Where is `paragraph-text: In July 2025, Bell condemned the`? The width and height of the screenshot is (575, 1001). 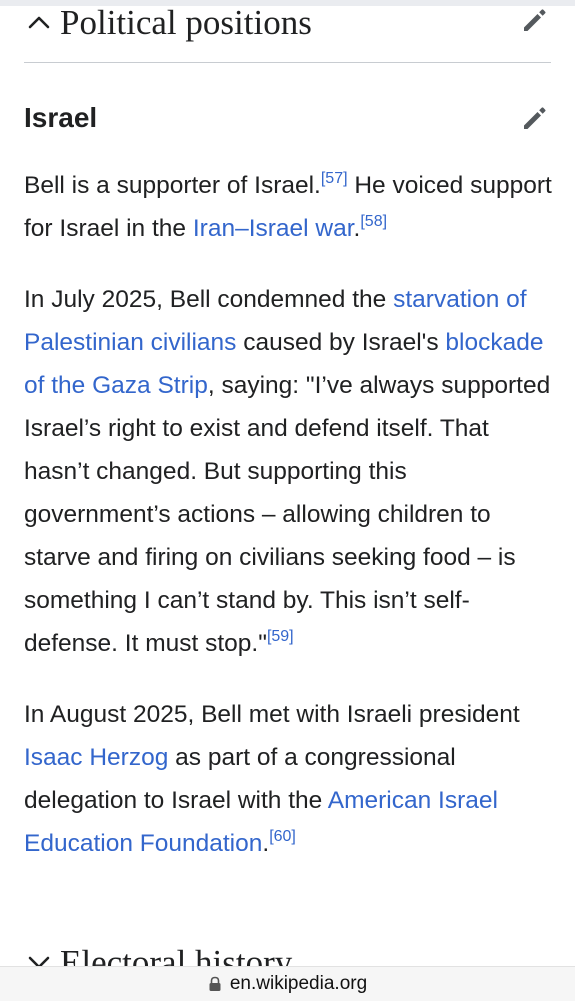 paragraph-text: In July 2025, Bell condemned the is located at coordinates (209, 299).